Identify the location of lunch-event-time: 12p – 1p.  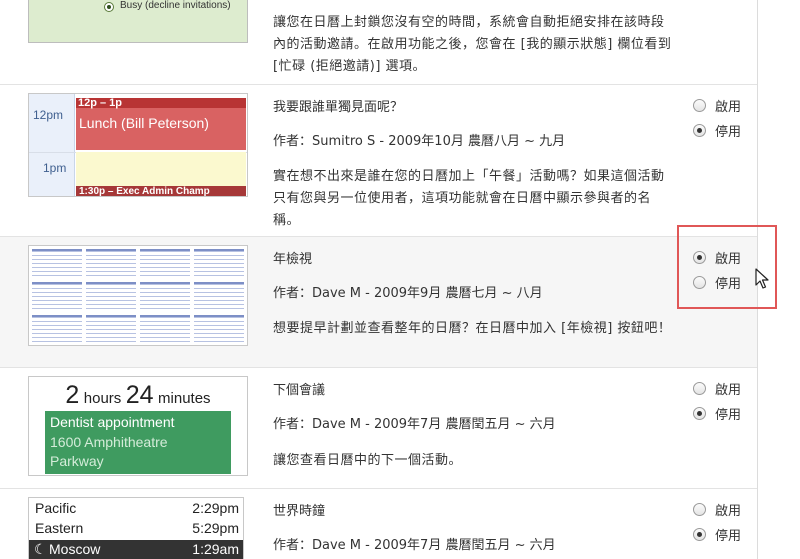
(100, 103).